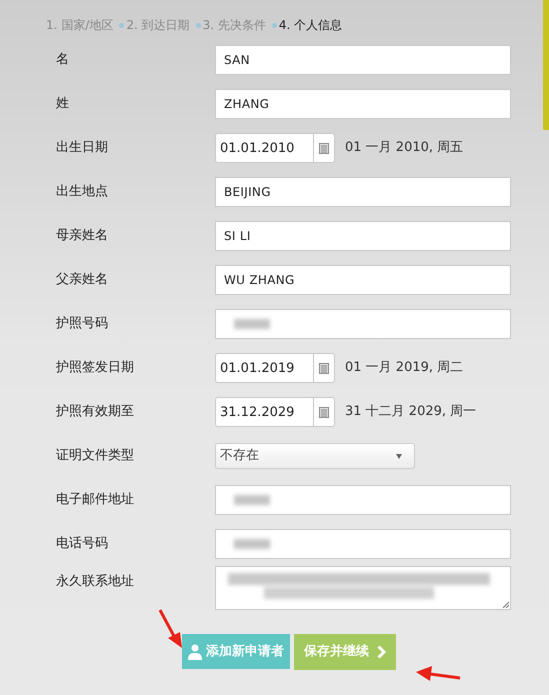  I want to click on field-label: 护照号码, so click(82, 324).